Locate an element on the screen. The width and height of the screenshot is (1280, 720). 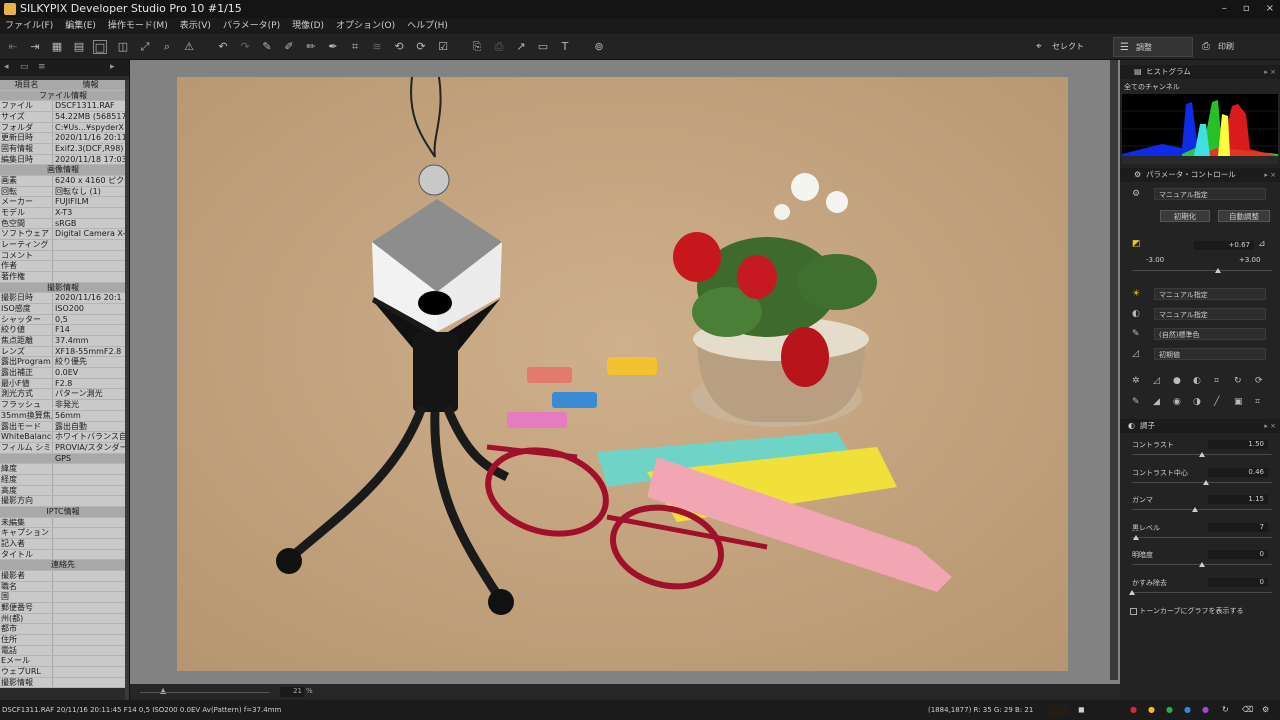
brush-icon: ✏ is located at coordinates (311, 47).